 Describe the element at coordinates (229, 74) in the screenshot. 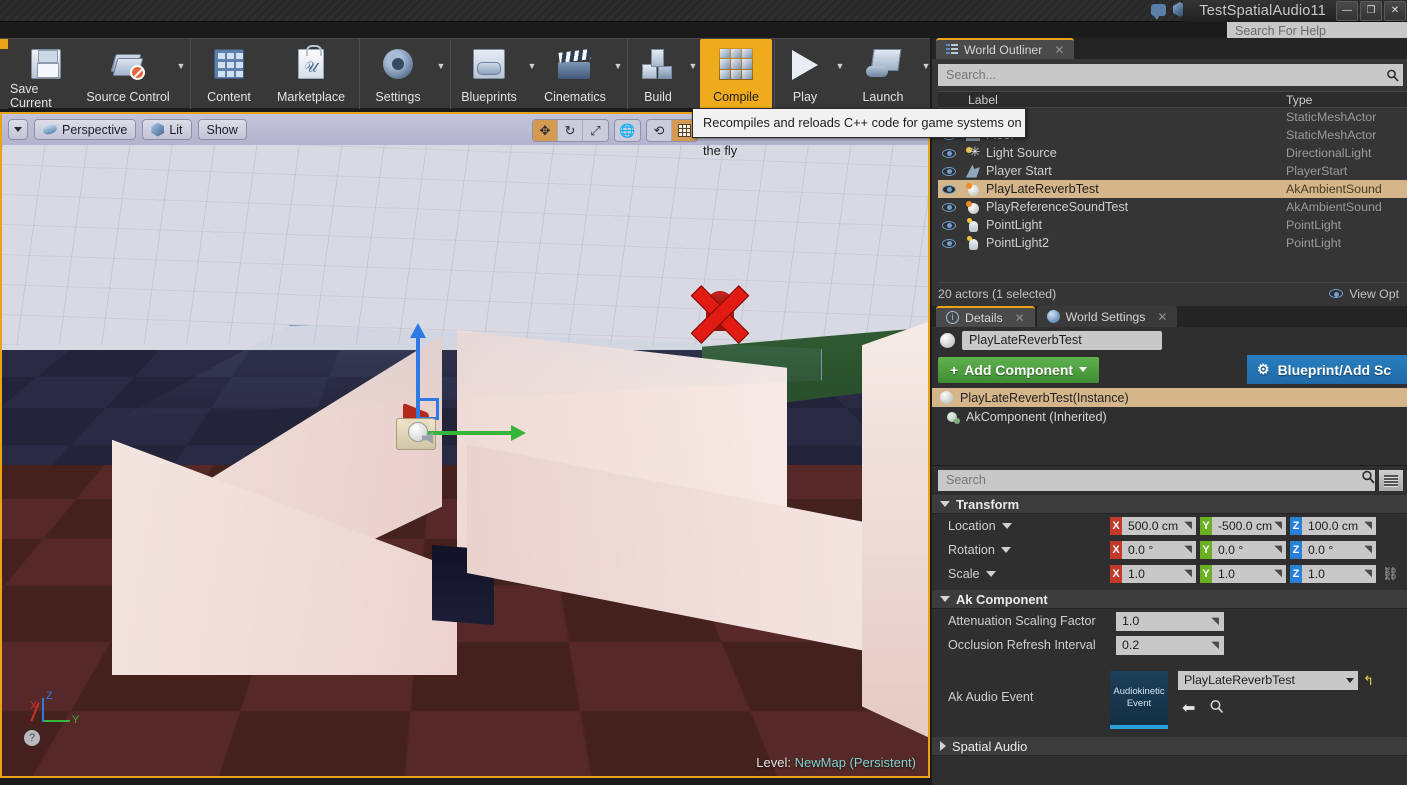

I see `content-button: Content` at that location.